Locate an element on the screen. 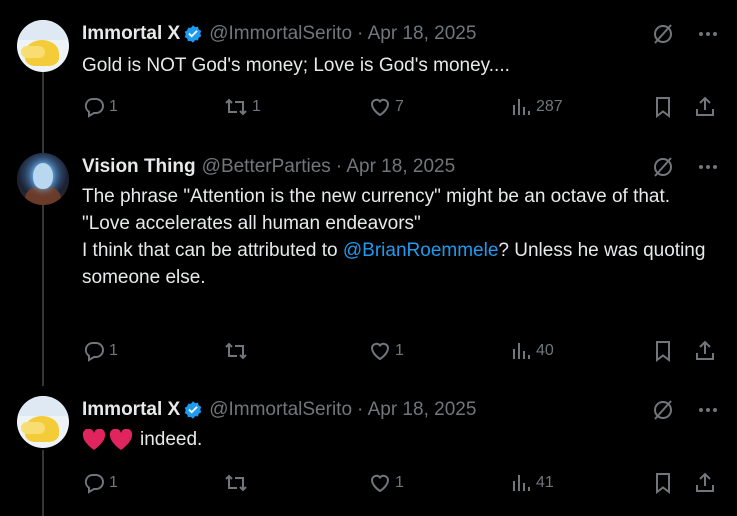 The width and height of the screenshot is (737, 516). like-button: 7 is located at coordinates (386, 107).